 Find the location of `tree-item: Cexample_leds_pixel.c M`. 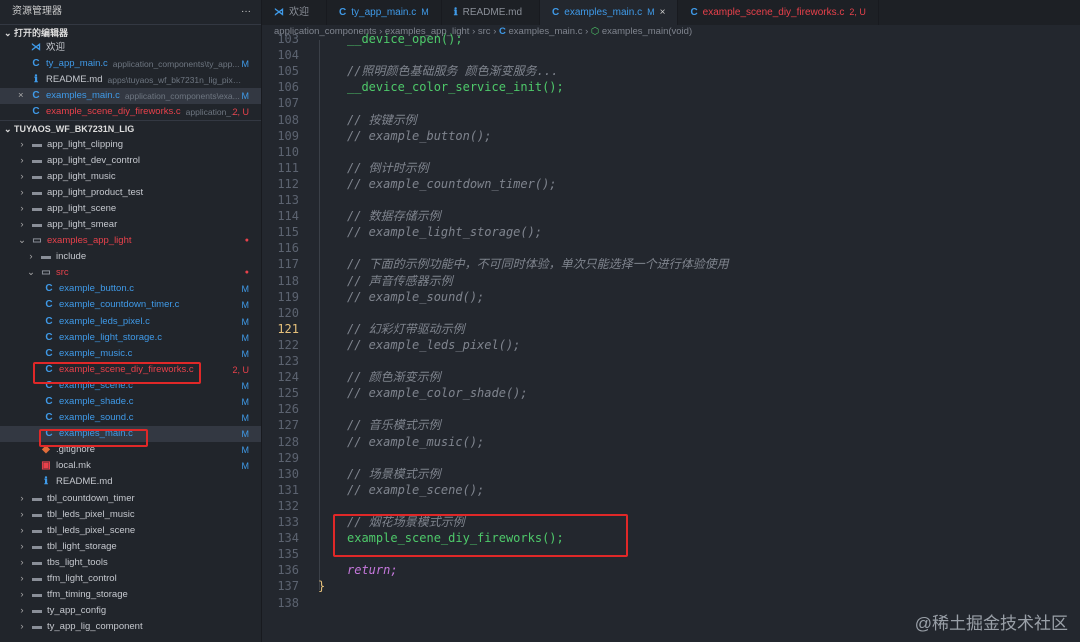

tree-item: Cexample_leds_pixel.c M is located at coordinates (130, 322).